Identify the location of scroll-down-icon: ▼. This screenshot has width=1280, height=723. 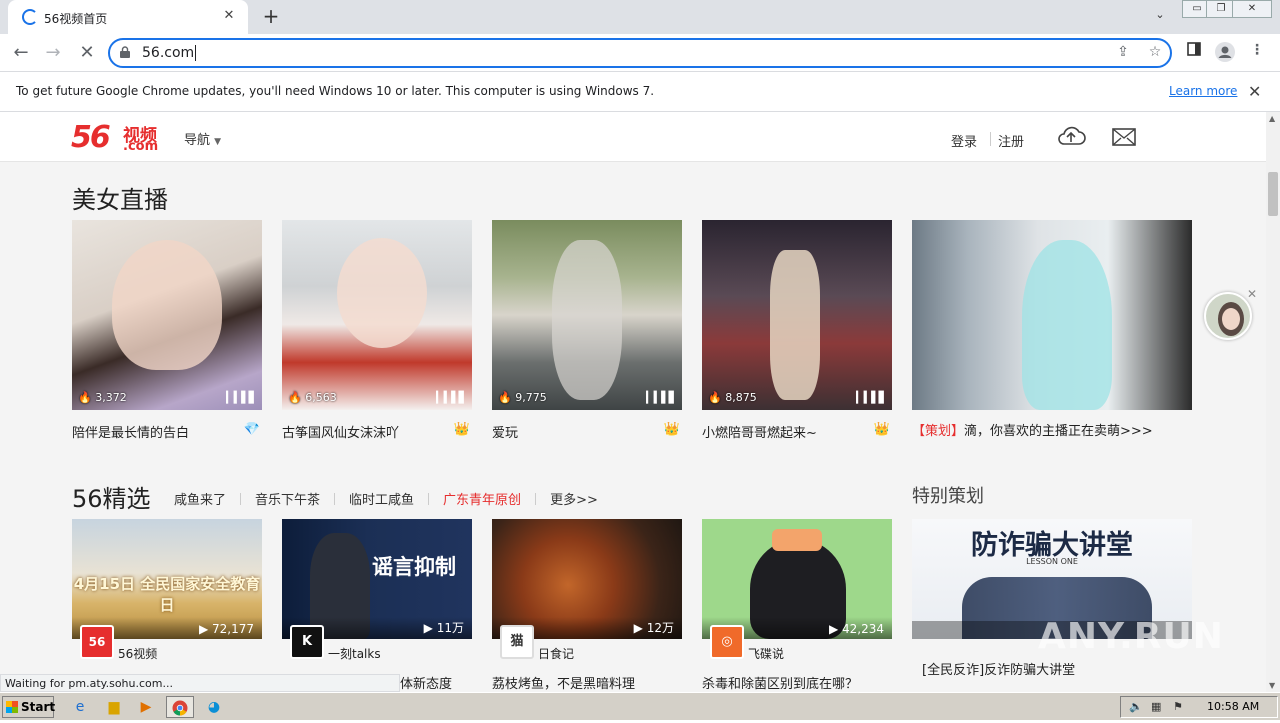
(1272, 685).